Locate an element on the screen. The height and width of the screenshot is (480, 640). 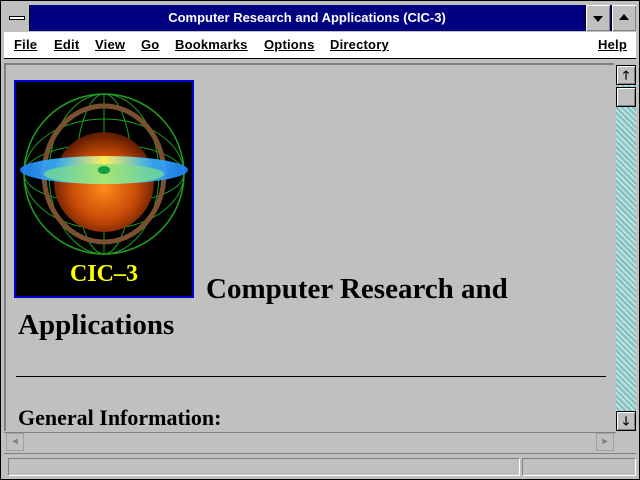
menu-view: View is located at coordinates (110, 44).